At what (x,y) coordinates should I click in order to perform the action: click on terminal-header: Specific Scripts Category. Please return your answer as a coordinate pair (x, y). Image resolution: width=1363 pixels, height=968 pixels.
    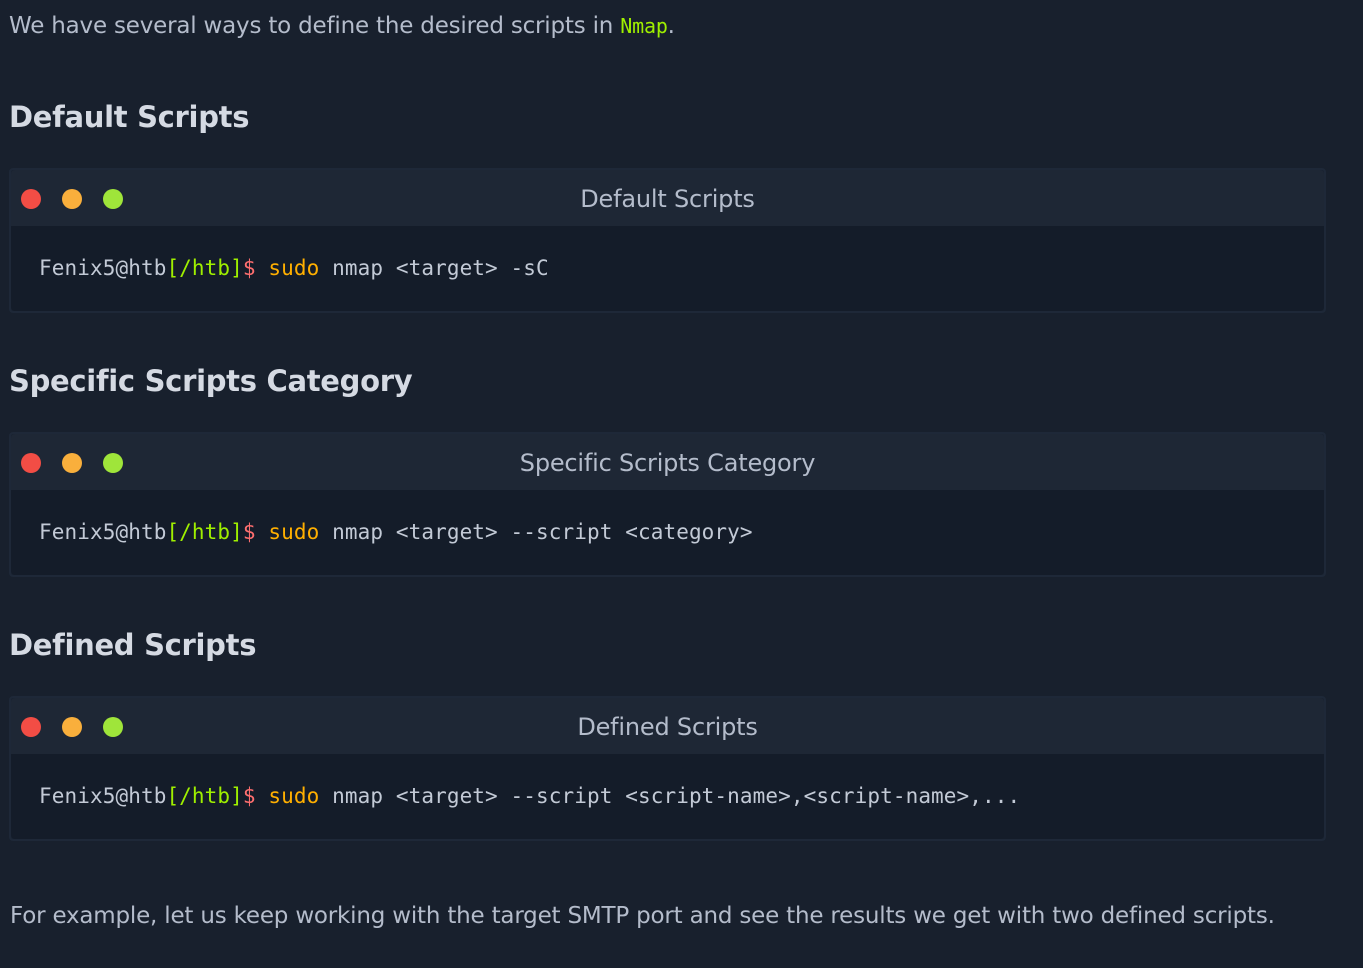
    Looking at the image, I should click on (667, 462).